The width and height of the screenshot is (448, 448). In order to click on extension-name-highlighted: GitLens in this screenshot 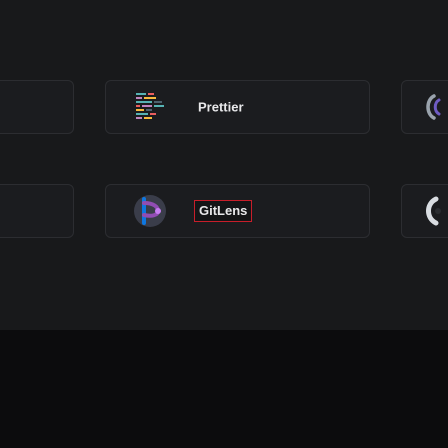, I will do `click(223, 211)`.